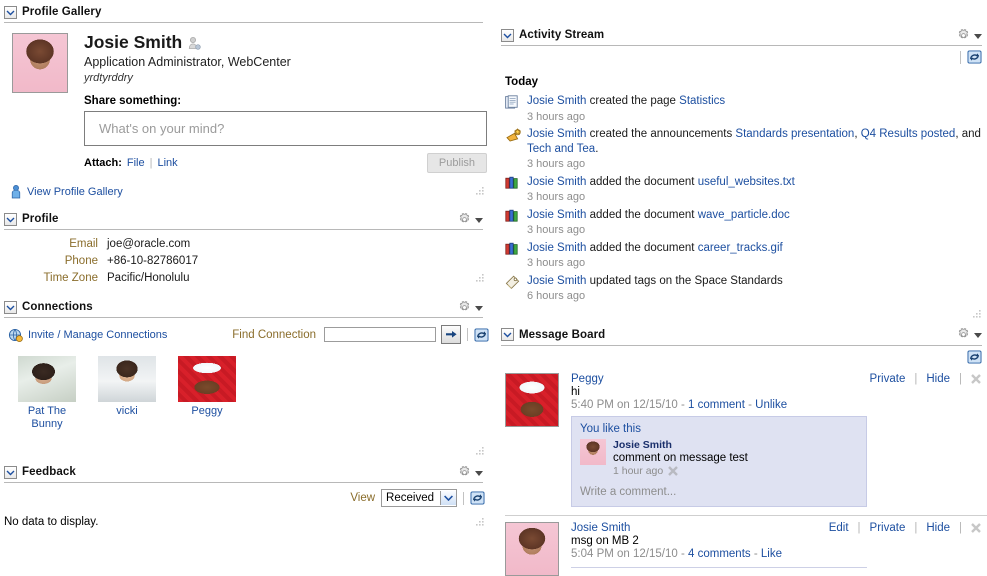  What do you see at coordinates (507, 334) in the screenshot?
I see `collapse-toggle-message-board` at bounding box center [507, 334].